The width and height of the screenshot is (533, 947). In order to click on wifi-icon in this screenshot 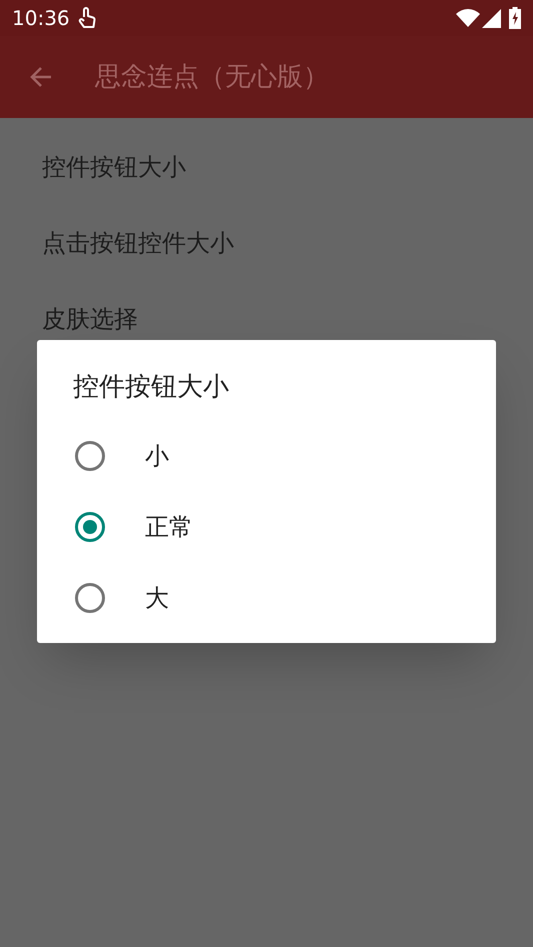, I will do `click(468, 18)`.